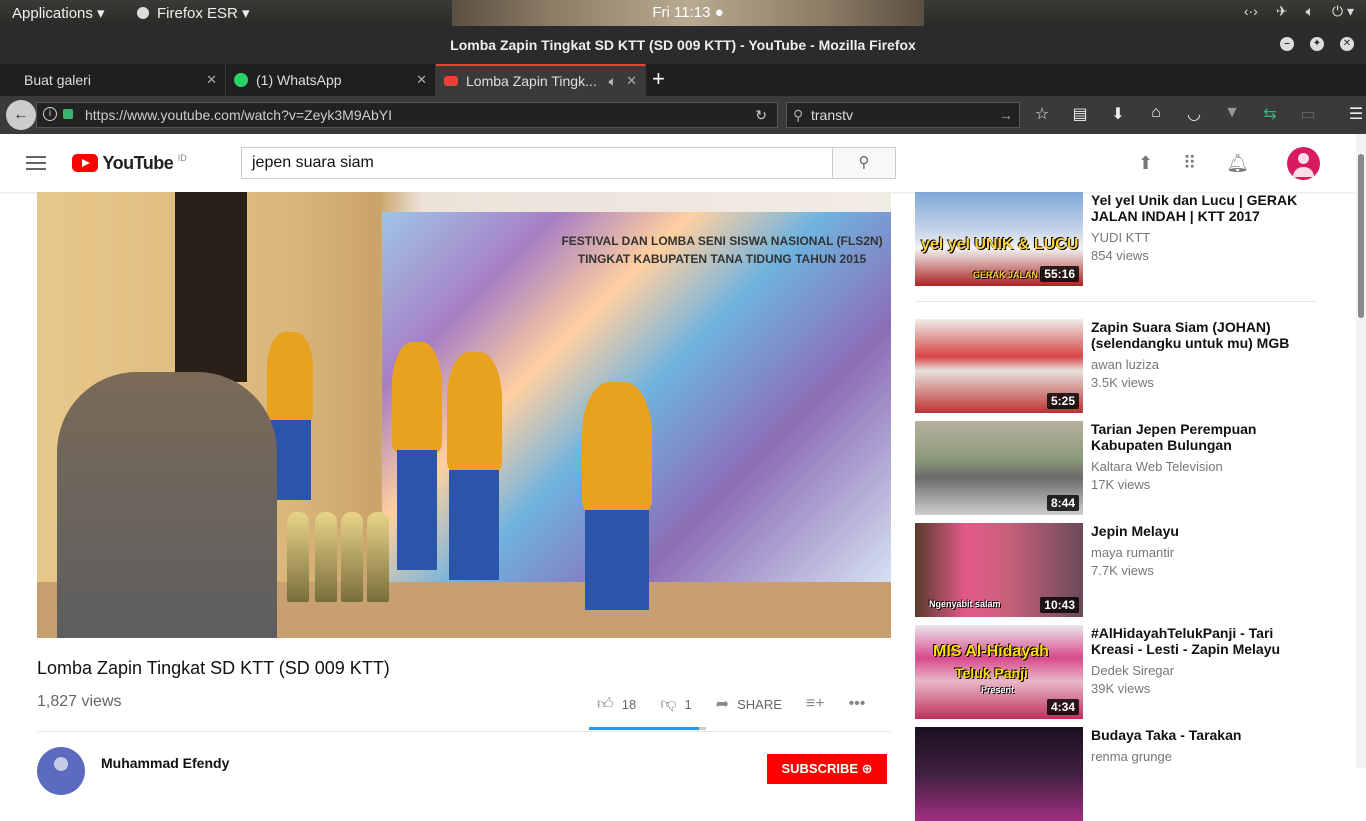 The height and width of the screenshot is (821, 1366). Describe the element at coordinates (313, 162) in the screenshot. I see `search-query-text: jepen suara siam` at that location.